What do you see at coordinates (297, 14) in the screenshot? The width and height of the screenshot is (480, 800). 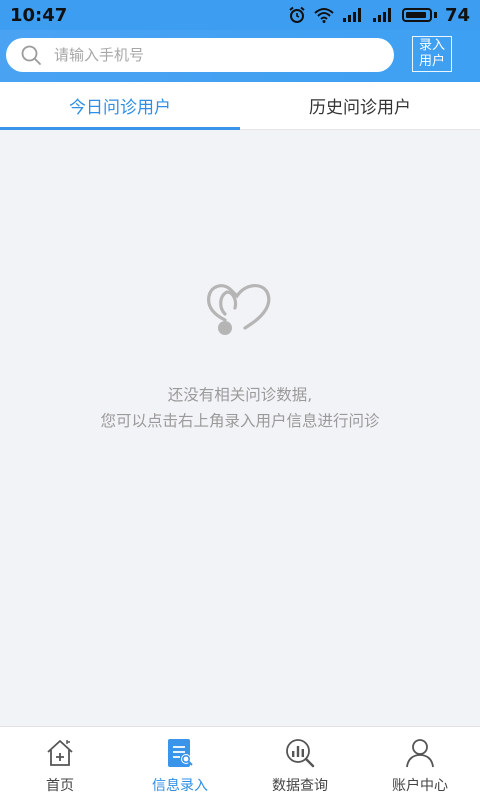 I see `alarm-icon` at bounding box center [297, 14].